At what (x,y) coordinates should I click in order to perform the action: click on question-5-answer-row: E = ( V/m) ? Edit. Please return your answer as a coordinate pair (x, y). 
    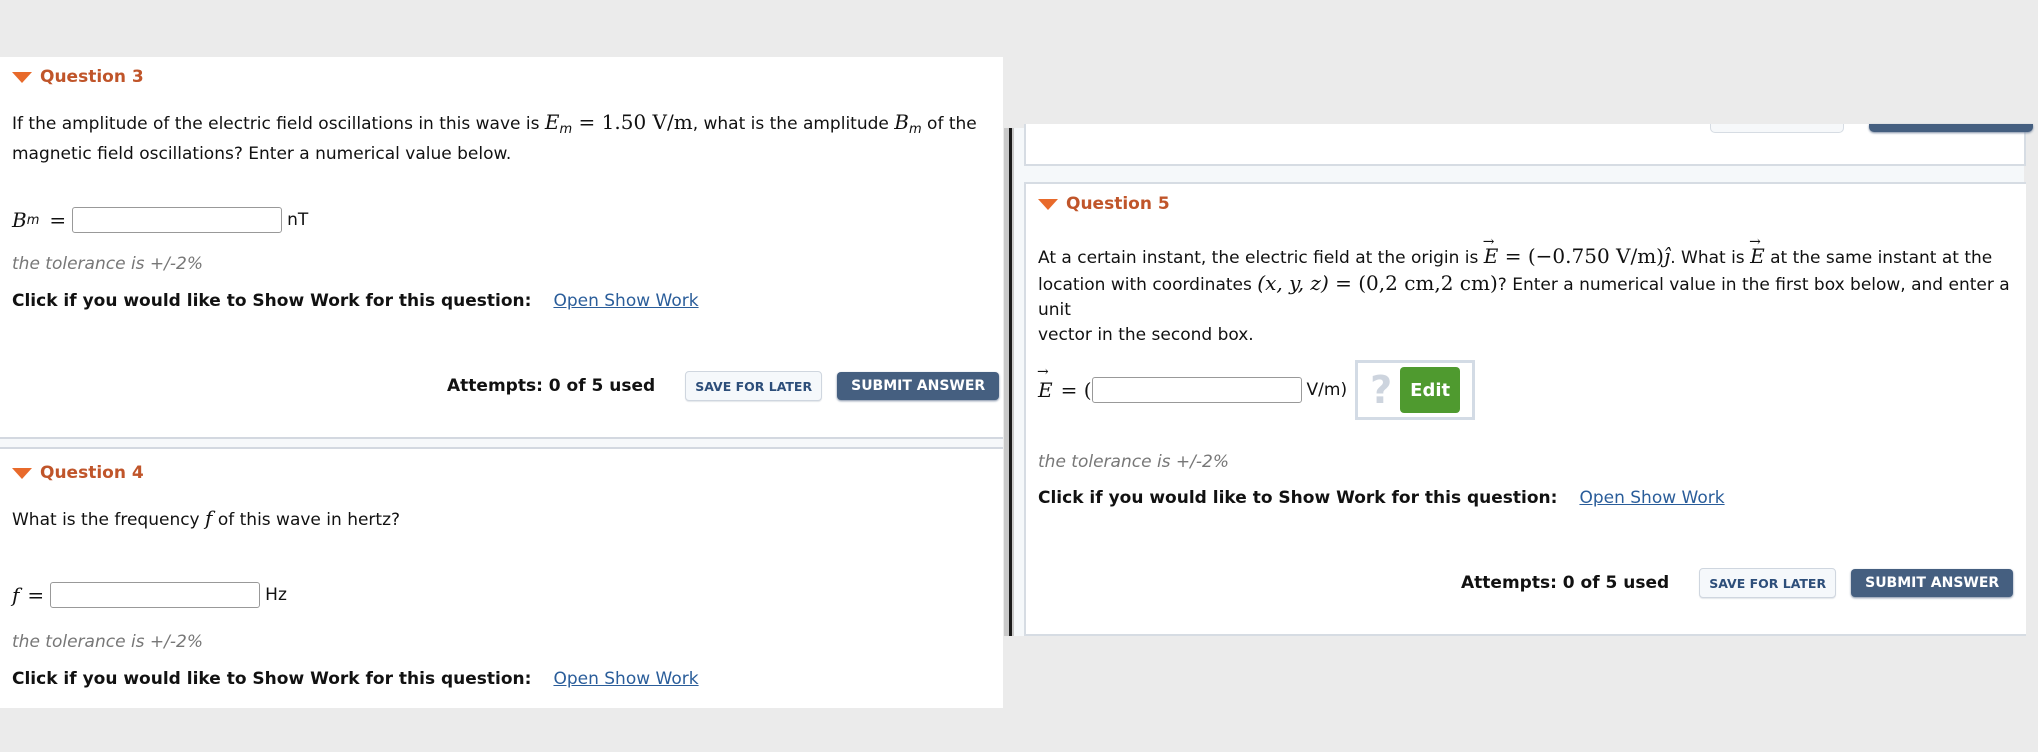
    Looking at the image, I should click on (1256, 390).